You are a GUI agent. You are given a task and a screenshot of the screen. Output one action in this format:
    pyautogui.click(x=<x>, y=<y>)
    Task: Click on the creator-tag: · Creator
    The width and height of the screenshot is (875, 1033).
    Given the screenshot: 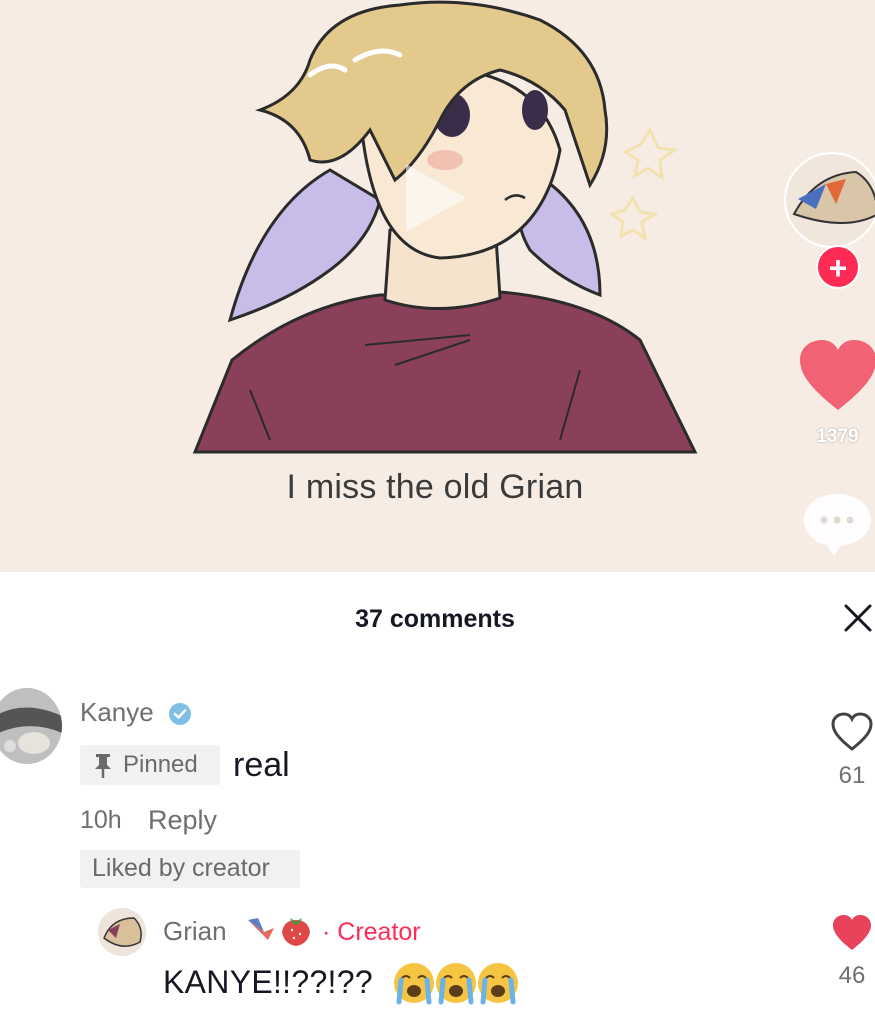 What is the action you would take?
    pyautogui.click(x=371, y=932)
    